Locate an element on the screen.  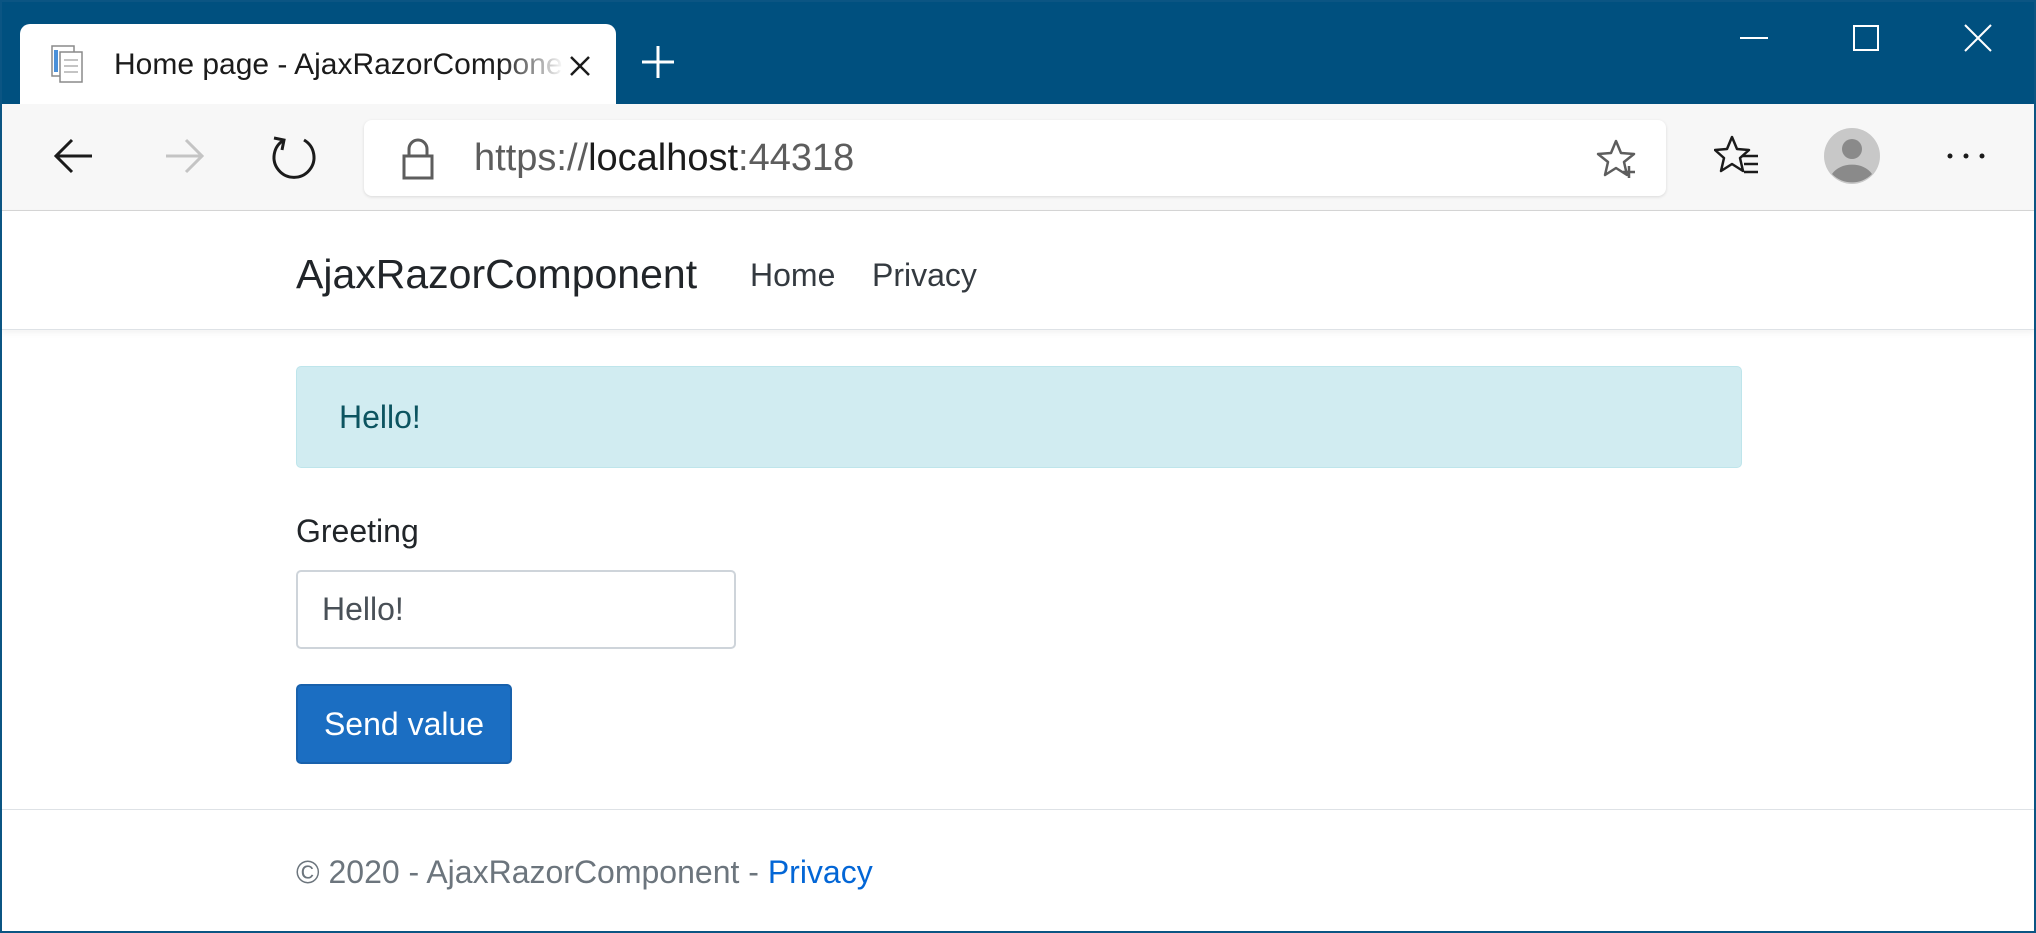
browser-toolbar: https://localhost:44318 is located at coordinates (1018, 157).